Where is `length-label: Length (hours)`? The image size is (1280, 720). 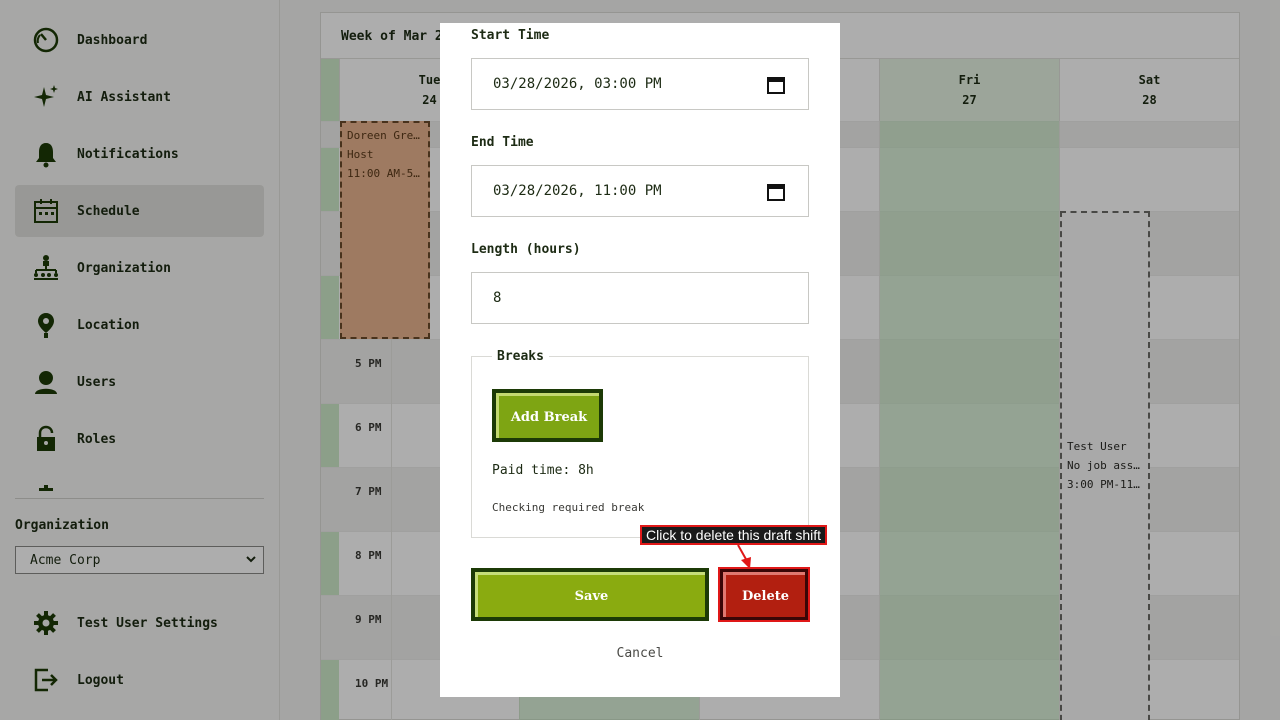 length-label: Length (hours) is located at coordinates (526, 249).